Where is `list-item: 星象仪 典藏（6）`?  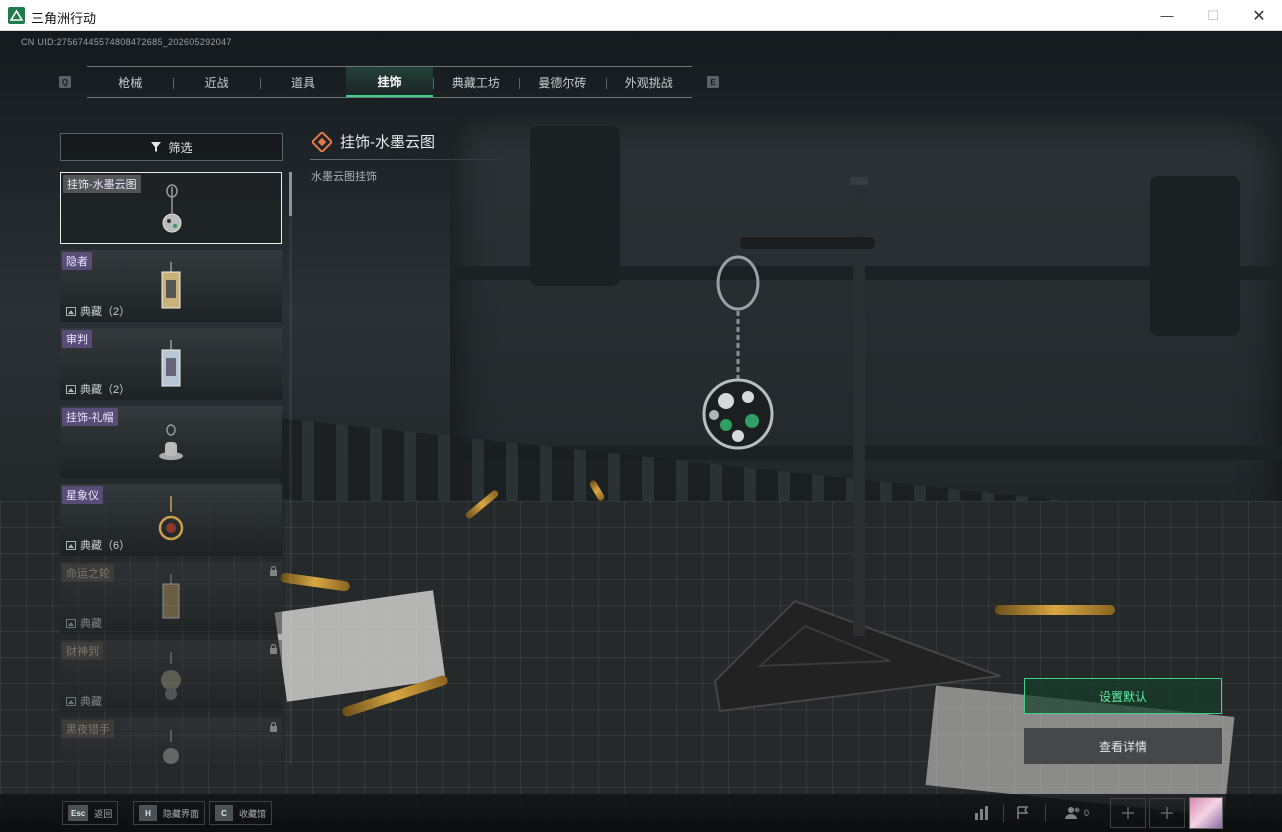
list-item: 星象仪 典藏（6） is located at coordinates (171, 520).